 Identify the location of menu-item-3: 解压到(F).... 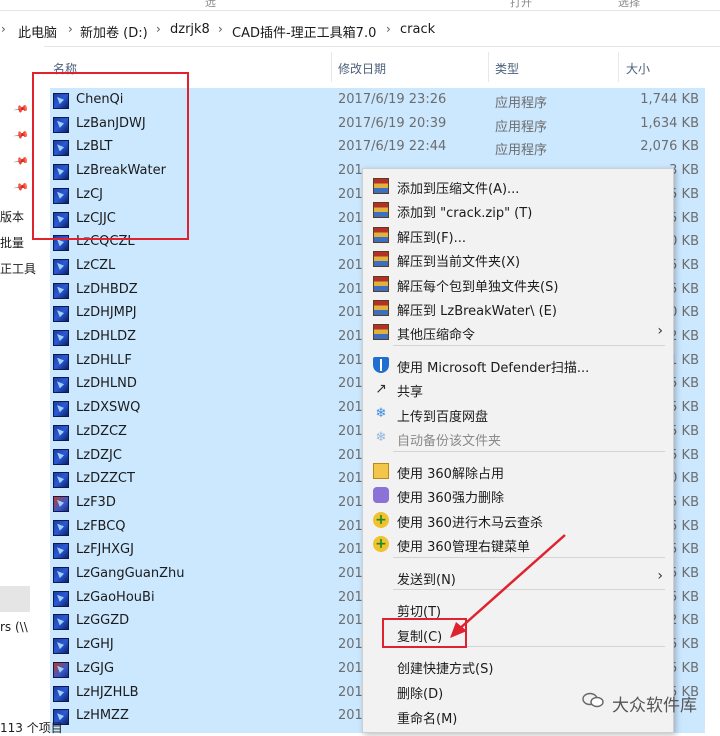
(518, 235).